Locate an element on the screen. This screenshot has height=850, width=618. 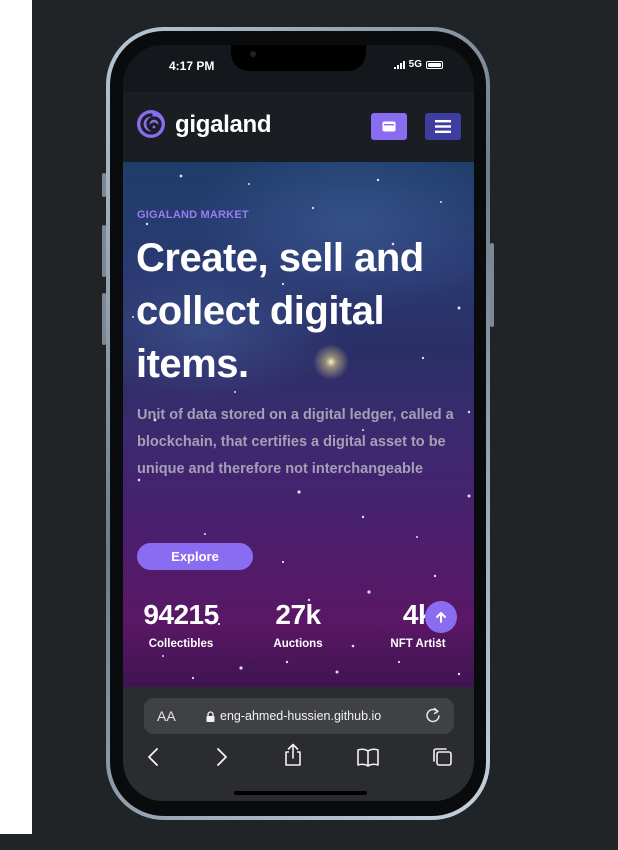
camera-icon is located at coordinates (253, 54).